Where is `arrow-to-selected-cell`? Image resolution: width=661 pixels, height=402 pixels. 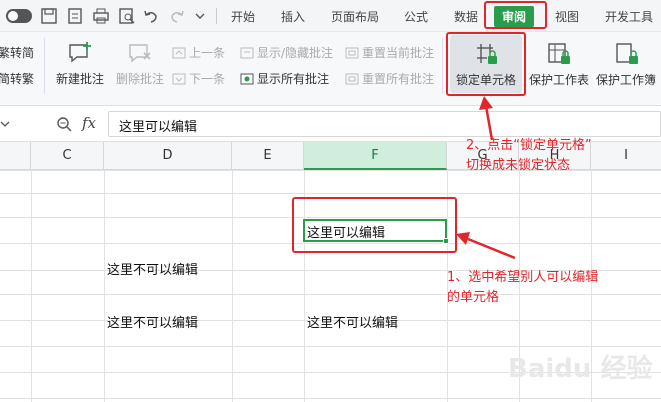 arrow-to-selected-cell is located at coordinates (491, 248).